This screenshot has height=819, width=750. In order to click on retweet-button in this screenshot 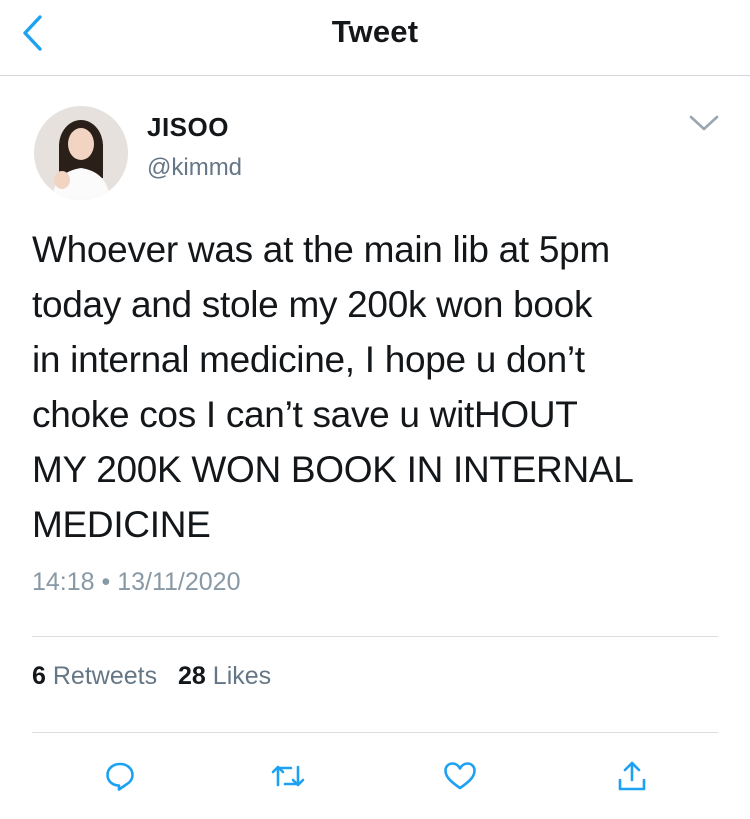, I will do `click(288, 776)`.